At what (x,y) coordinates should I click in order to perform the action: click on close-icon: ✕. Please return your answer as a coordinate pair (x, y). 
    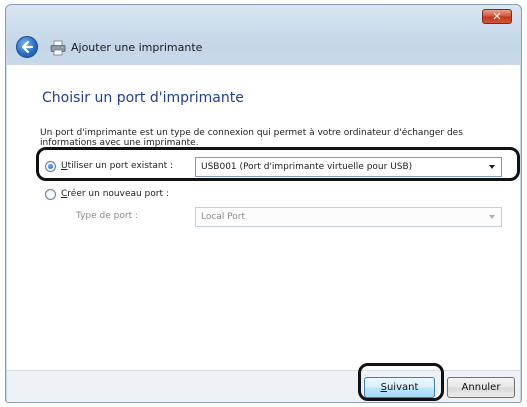
    Looking at the image, I should click on (497, 16).